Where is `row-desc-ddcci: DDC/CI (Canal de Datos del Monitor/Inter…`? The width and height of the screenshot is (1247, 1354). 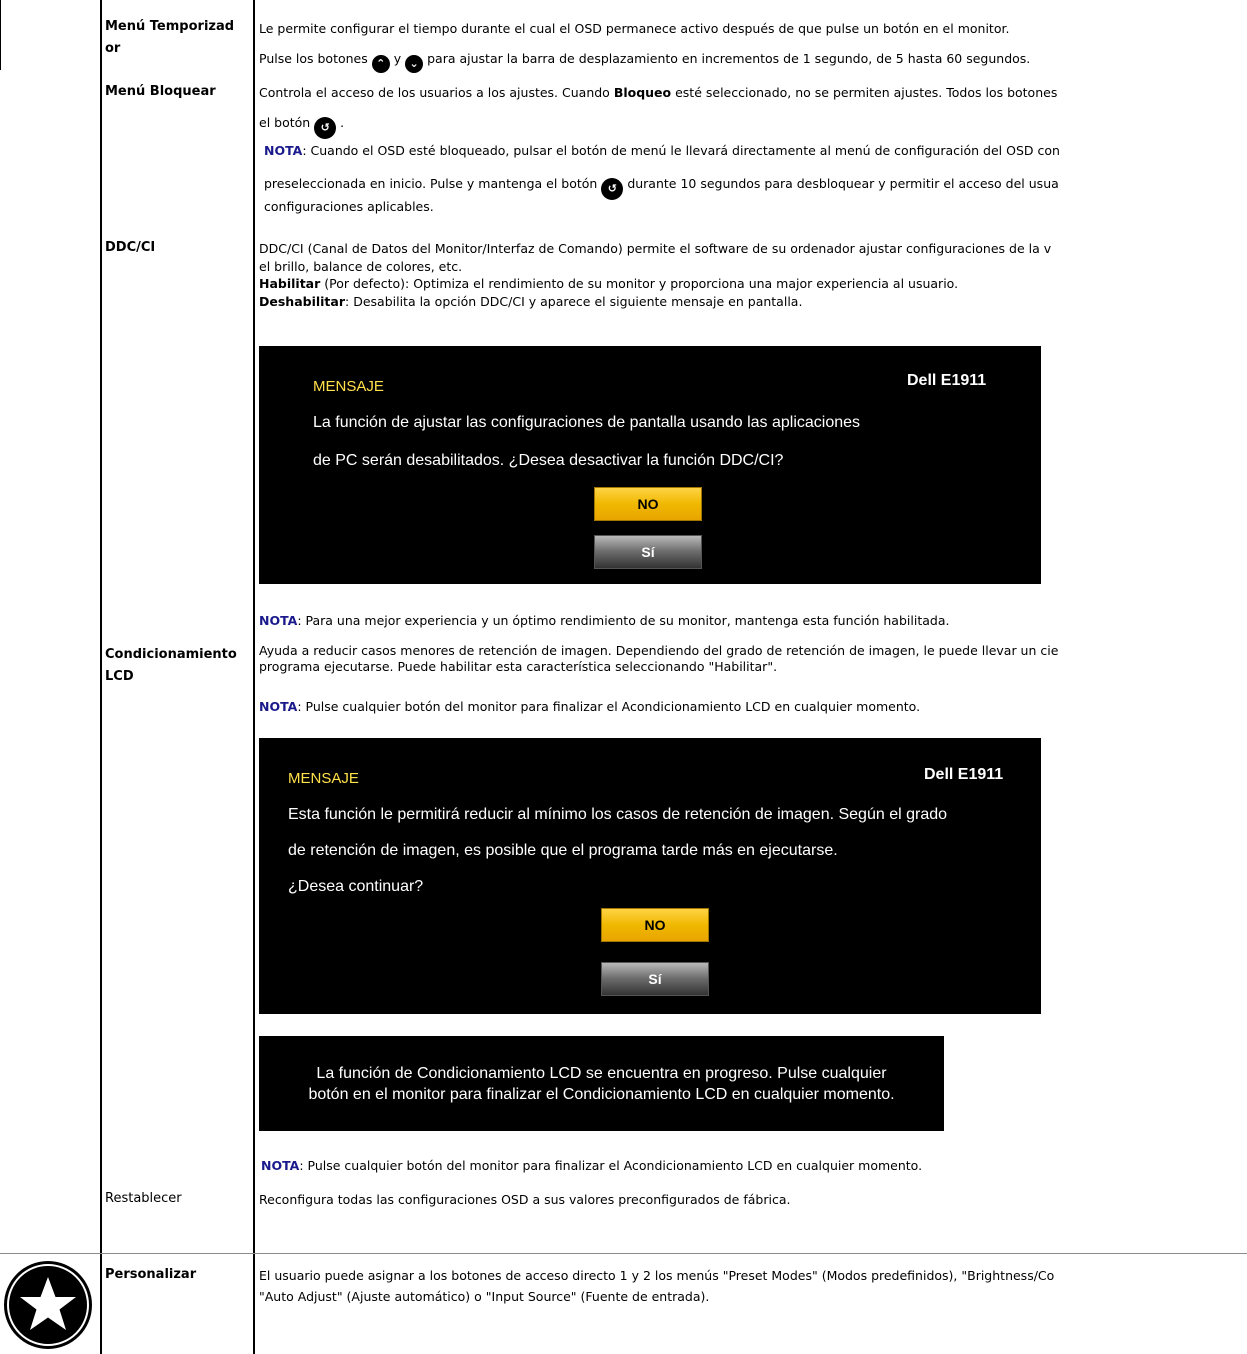
row-desc-ddcci: DDC/CI (Canal de Datos del Monitor/Inter… is located at coordinates (655, 275).